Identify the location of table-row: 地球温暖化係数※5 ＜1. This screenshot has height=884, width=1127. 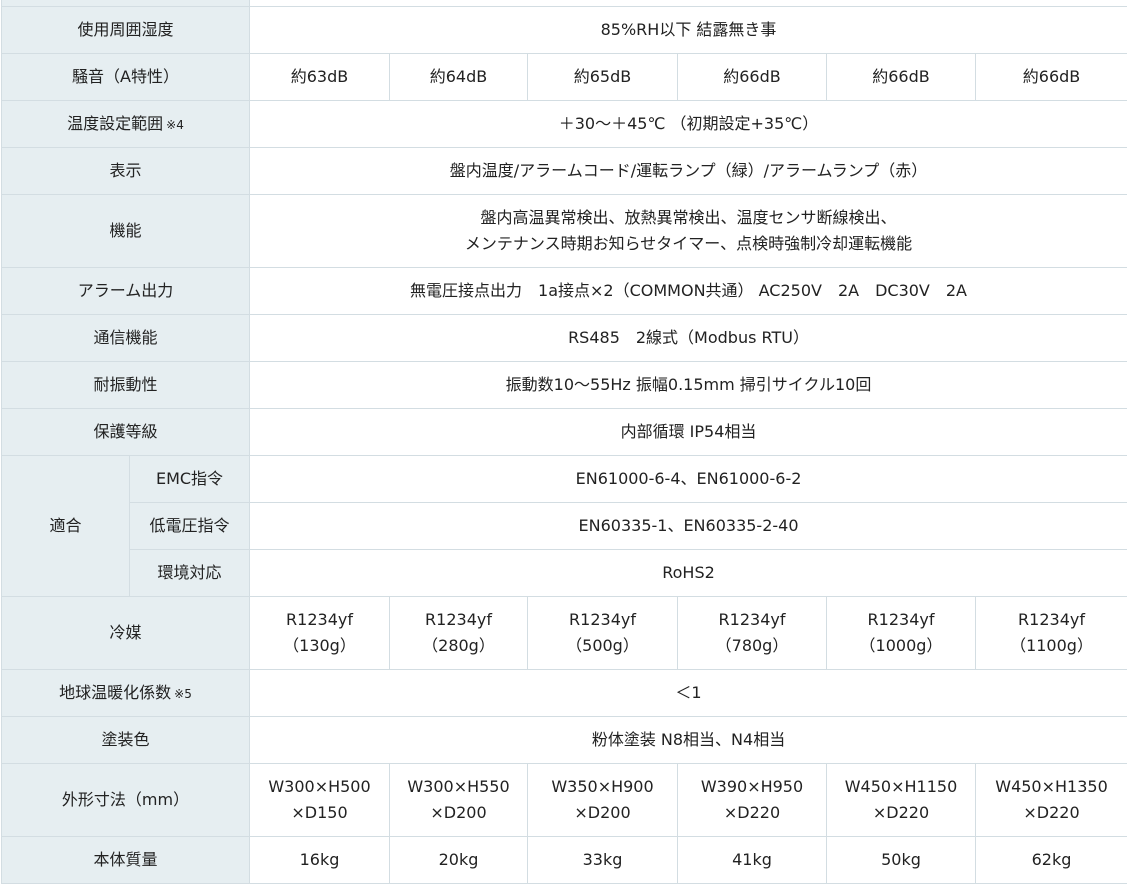
(564, 693).